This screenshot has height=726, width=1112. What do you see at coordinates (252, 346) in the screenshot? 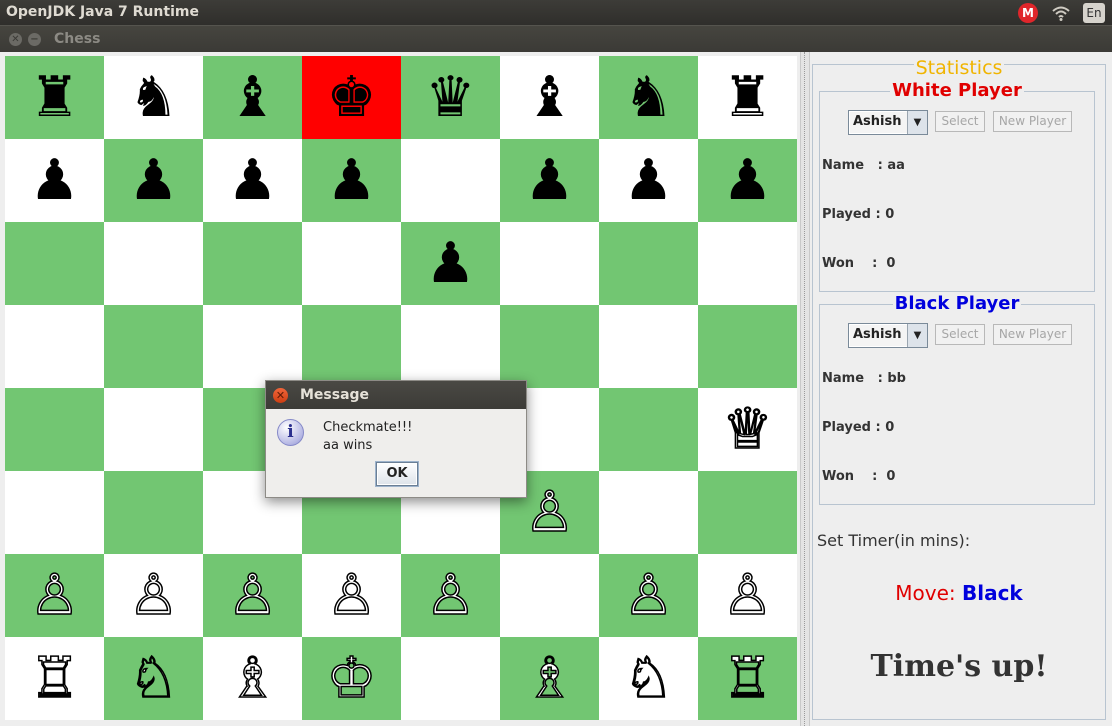
I see `square-c5` at bounding box center [252, 346].